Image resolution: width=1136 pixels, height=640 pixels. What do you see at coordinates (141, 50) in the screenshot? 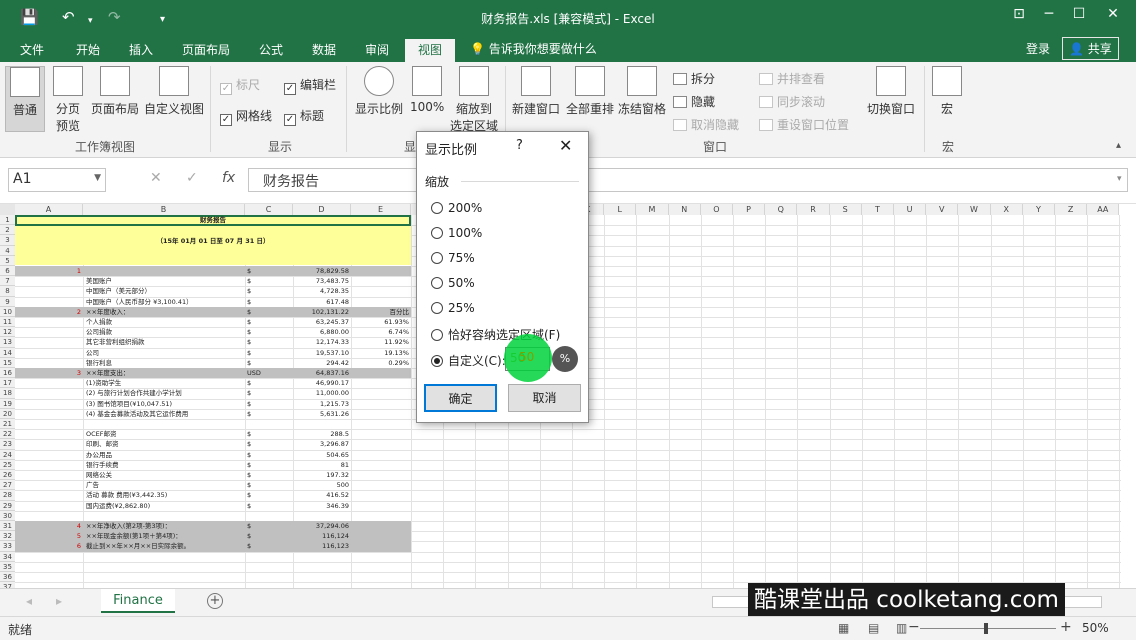
I see `tab-insert: 插入` at bounding box center [141, 50].